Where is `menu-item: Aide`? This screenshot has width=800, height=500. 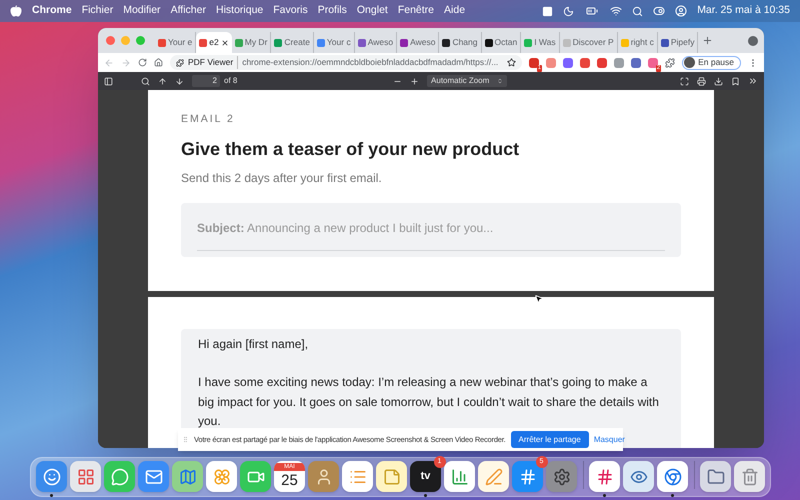
menu-item: Aide is located at coordinates (455, 11).